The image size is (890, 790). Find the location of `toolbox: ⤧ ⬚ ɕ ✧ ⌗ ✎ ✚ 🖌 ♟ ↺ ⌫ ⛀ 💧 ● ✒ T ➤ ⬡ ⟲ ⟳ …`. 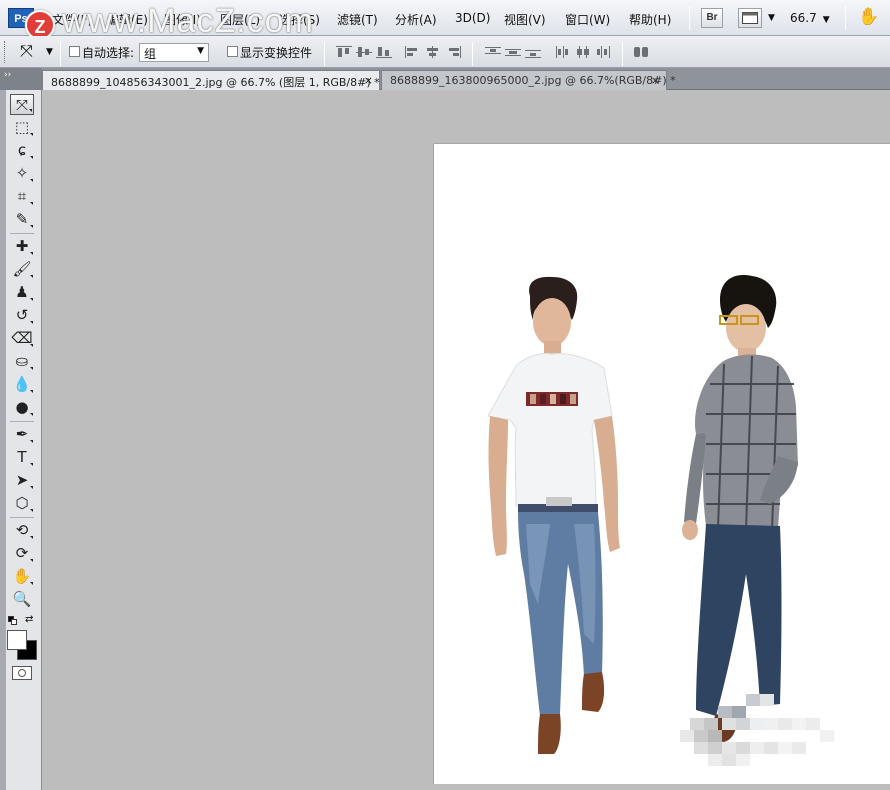

toolbox: ⤧ ⬚ ɕ ✧ ⌗ ✎ ✚ 🖌 ♟ ↺ ⌫ ⛀ 💧 ● ✒ T ➤ ⬡ ⟲ ⟳ … is located at coordinates (21, 440).